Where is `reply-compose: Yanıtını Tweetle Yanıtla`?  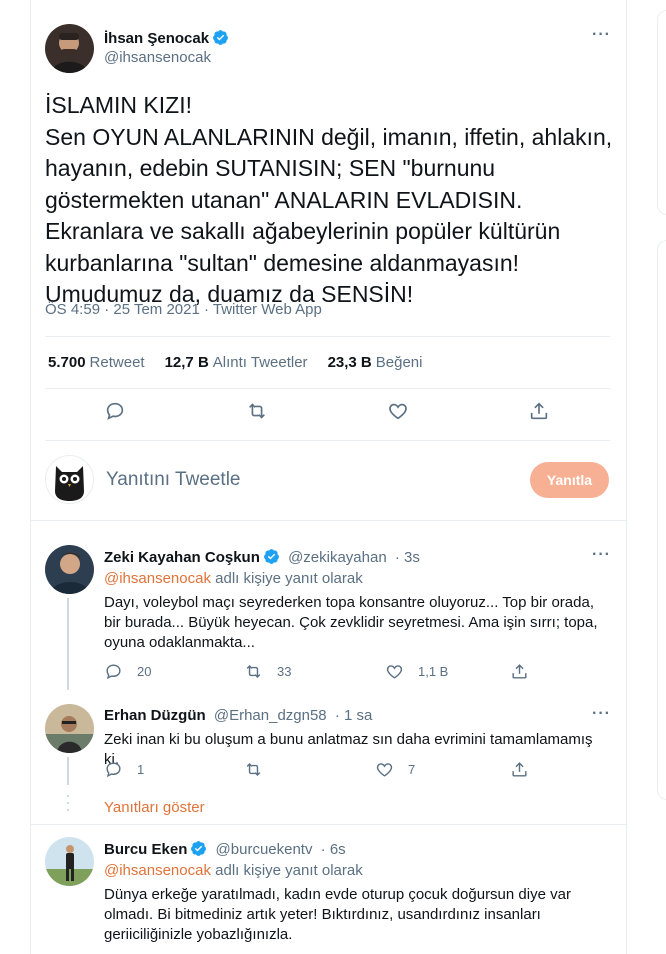 reply-compose: Yanıtını Tweetle Yanıtla is located at coordinates (330, 481).